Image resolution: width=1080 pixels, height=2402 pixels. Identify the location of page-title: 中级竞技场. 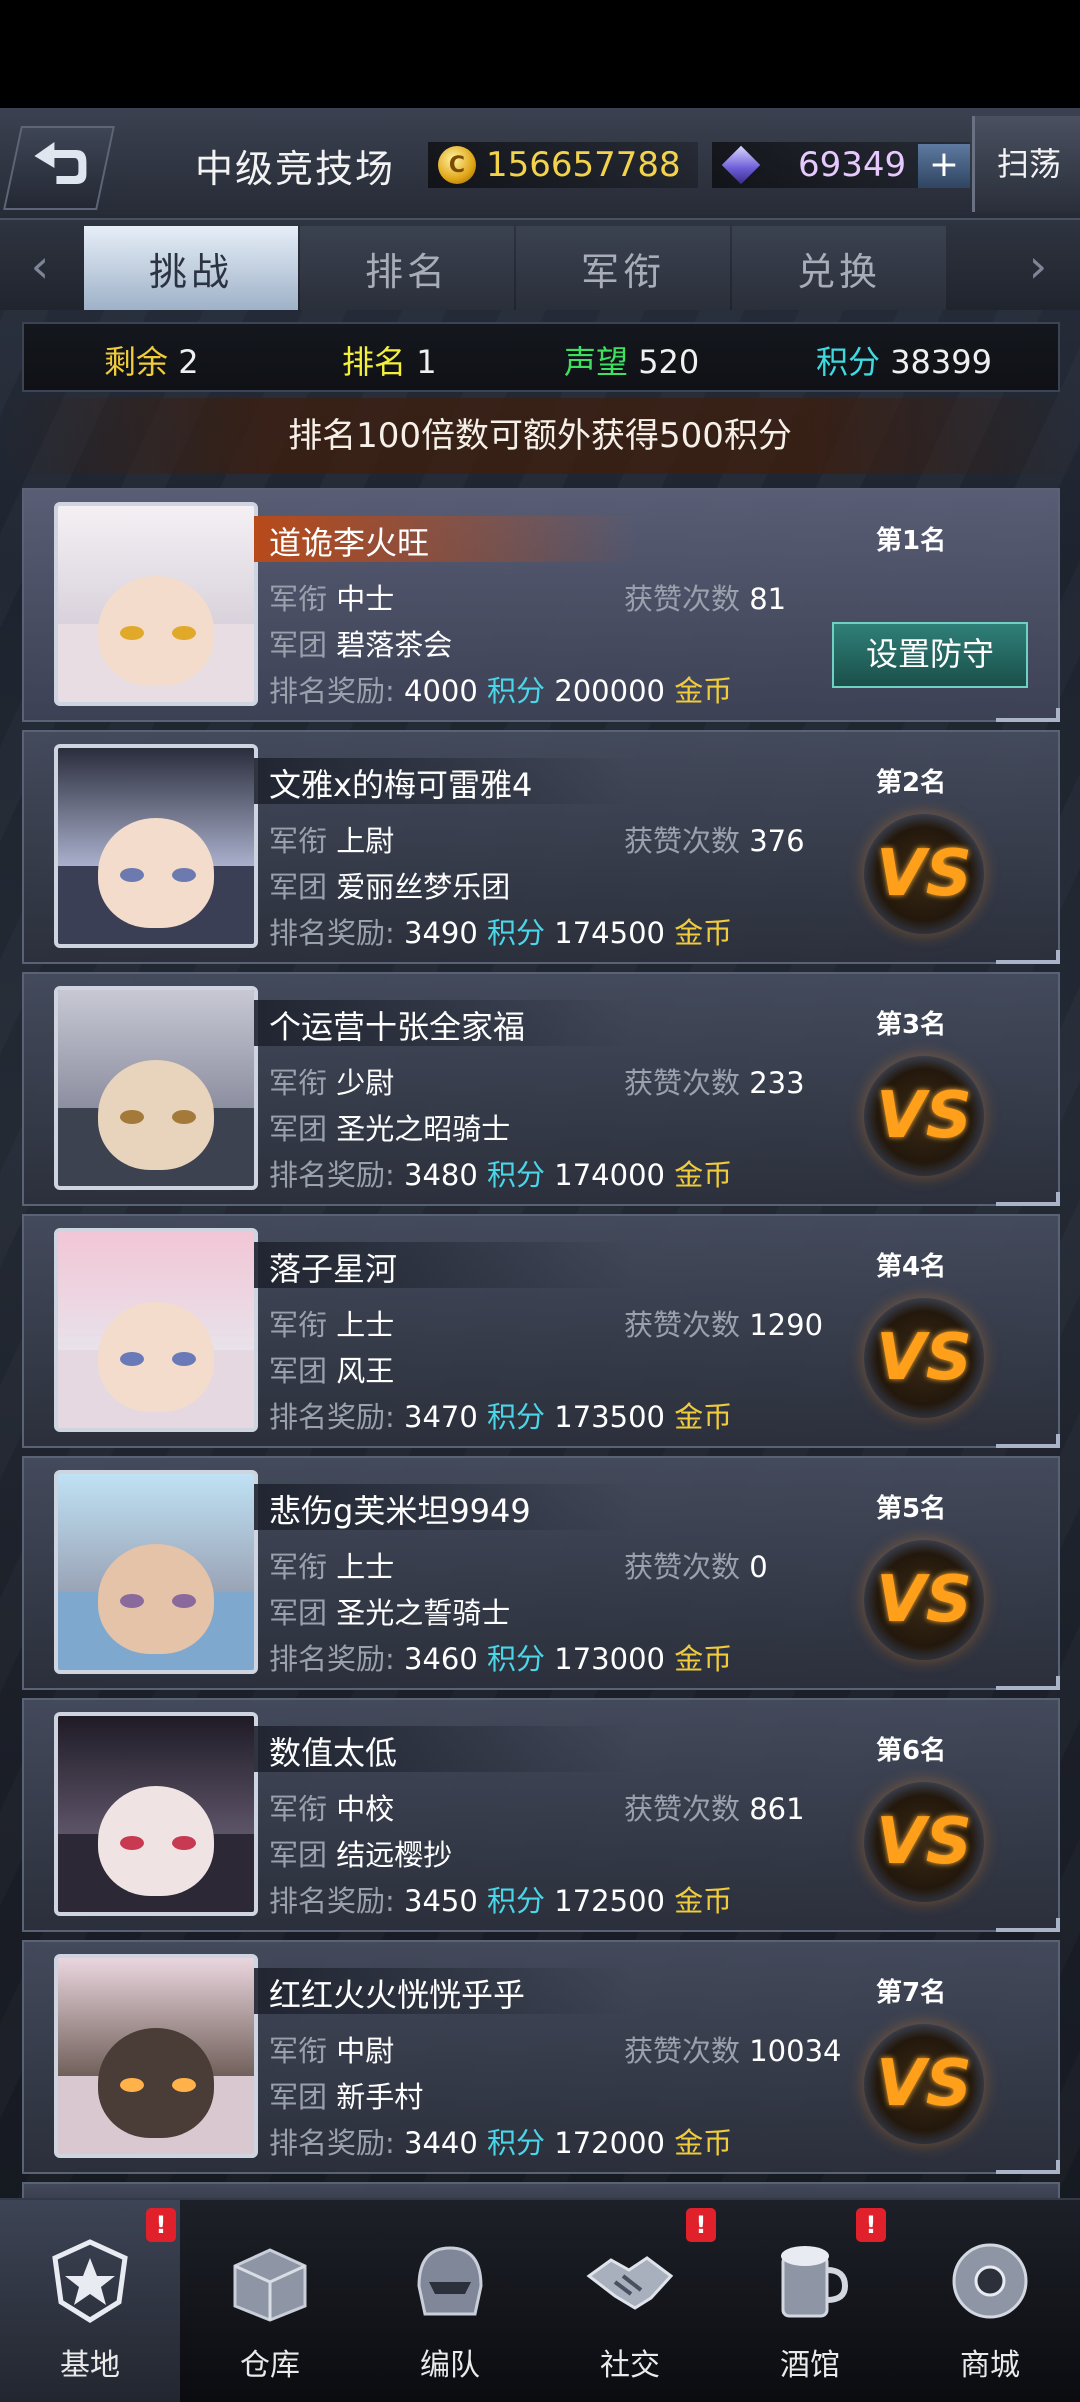
(295, 169).